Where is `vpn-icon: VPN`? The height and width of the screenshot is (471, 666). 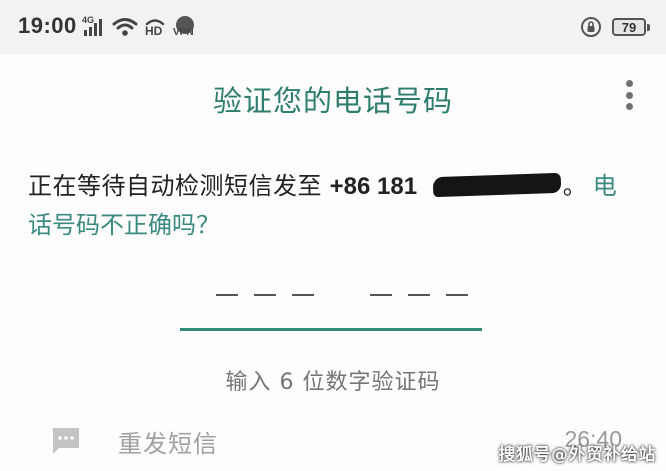
vpn-icon: VPN is located at coordinates (185, 27).